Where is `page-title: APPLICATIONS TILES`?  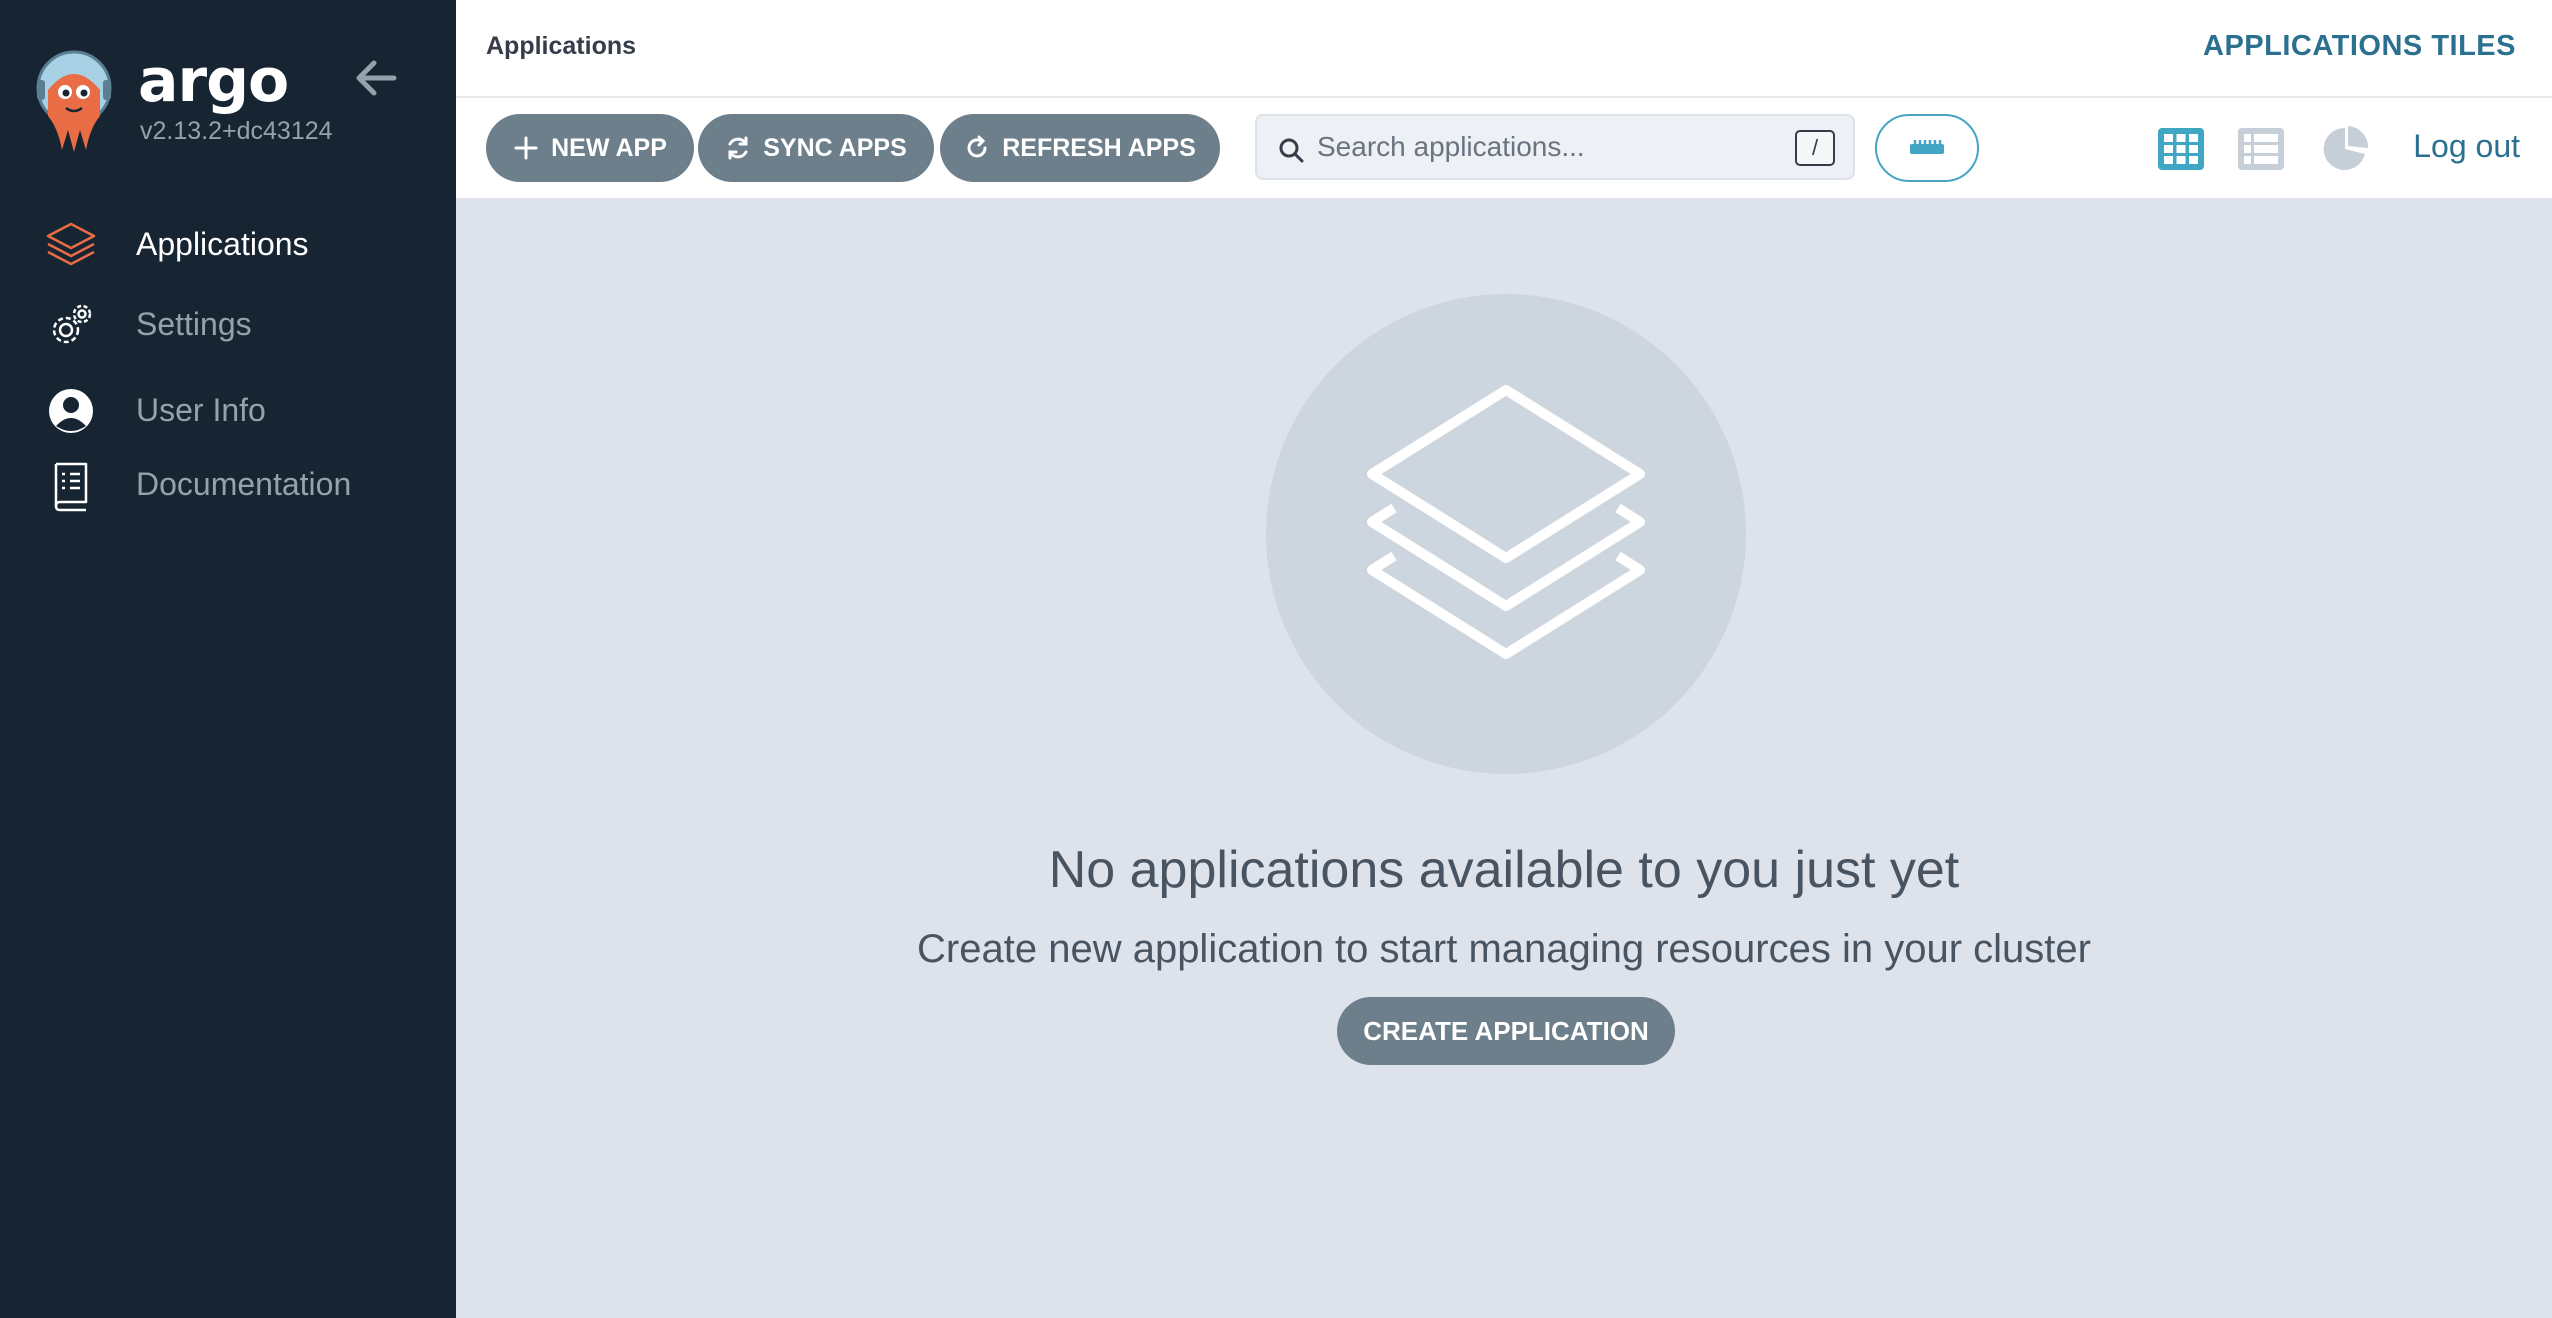 page-title: APPLICATIONS TILES is located at coordinates (2359, 46).